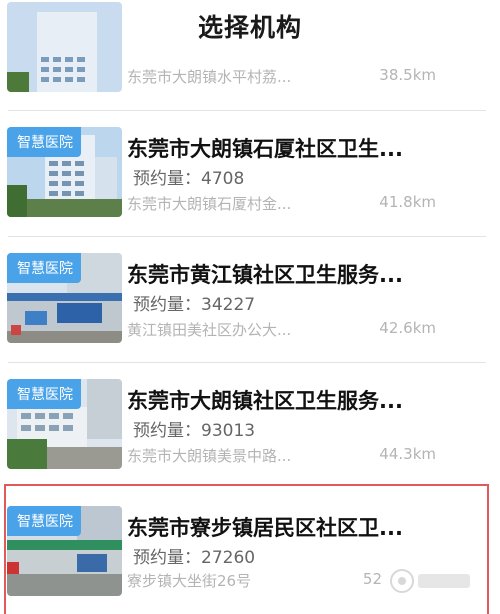 This screenshot has width=500, height=614. What do you see at coordinates (407, 202) in the screenshot?
I see `institution-distance: 41.8km` at bounding box center [407, 202].